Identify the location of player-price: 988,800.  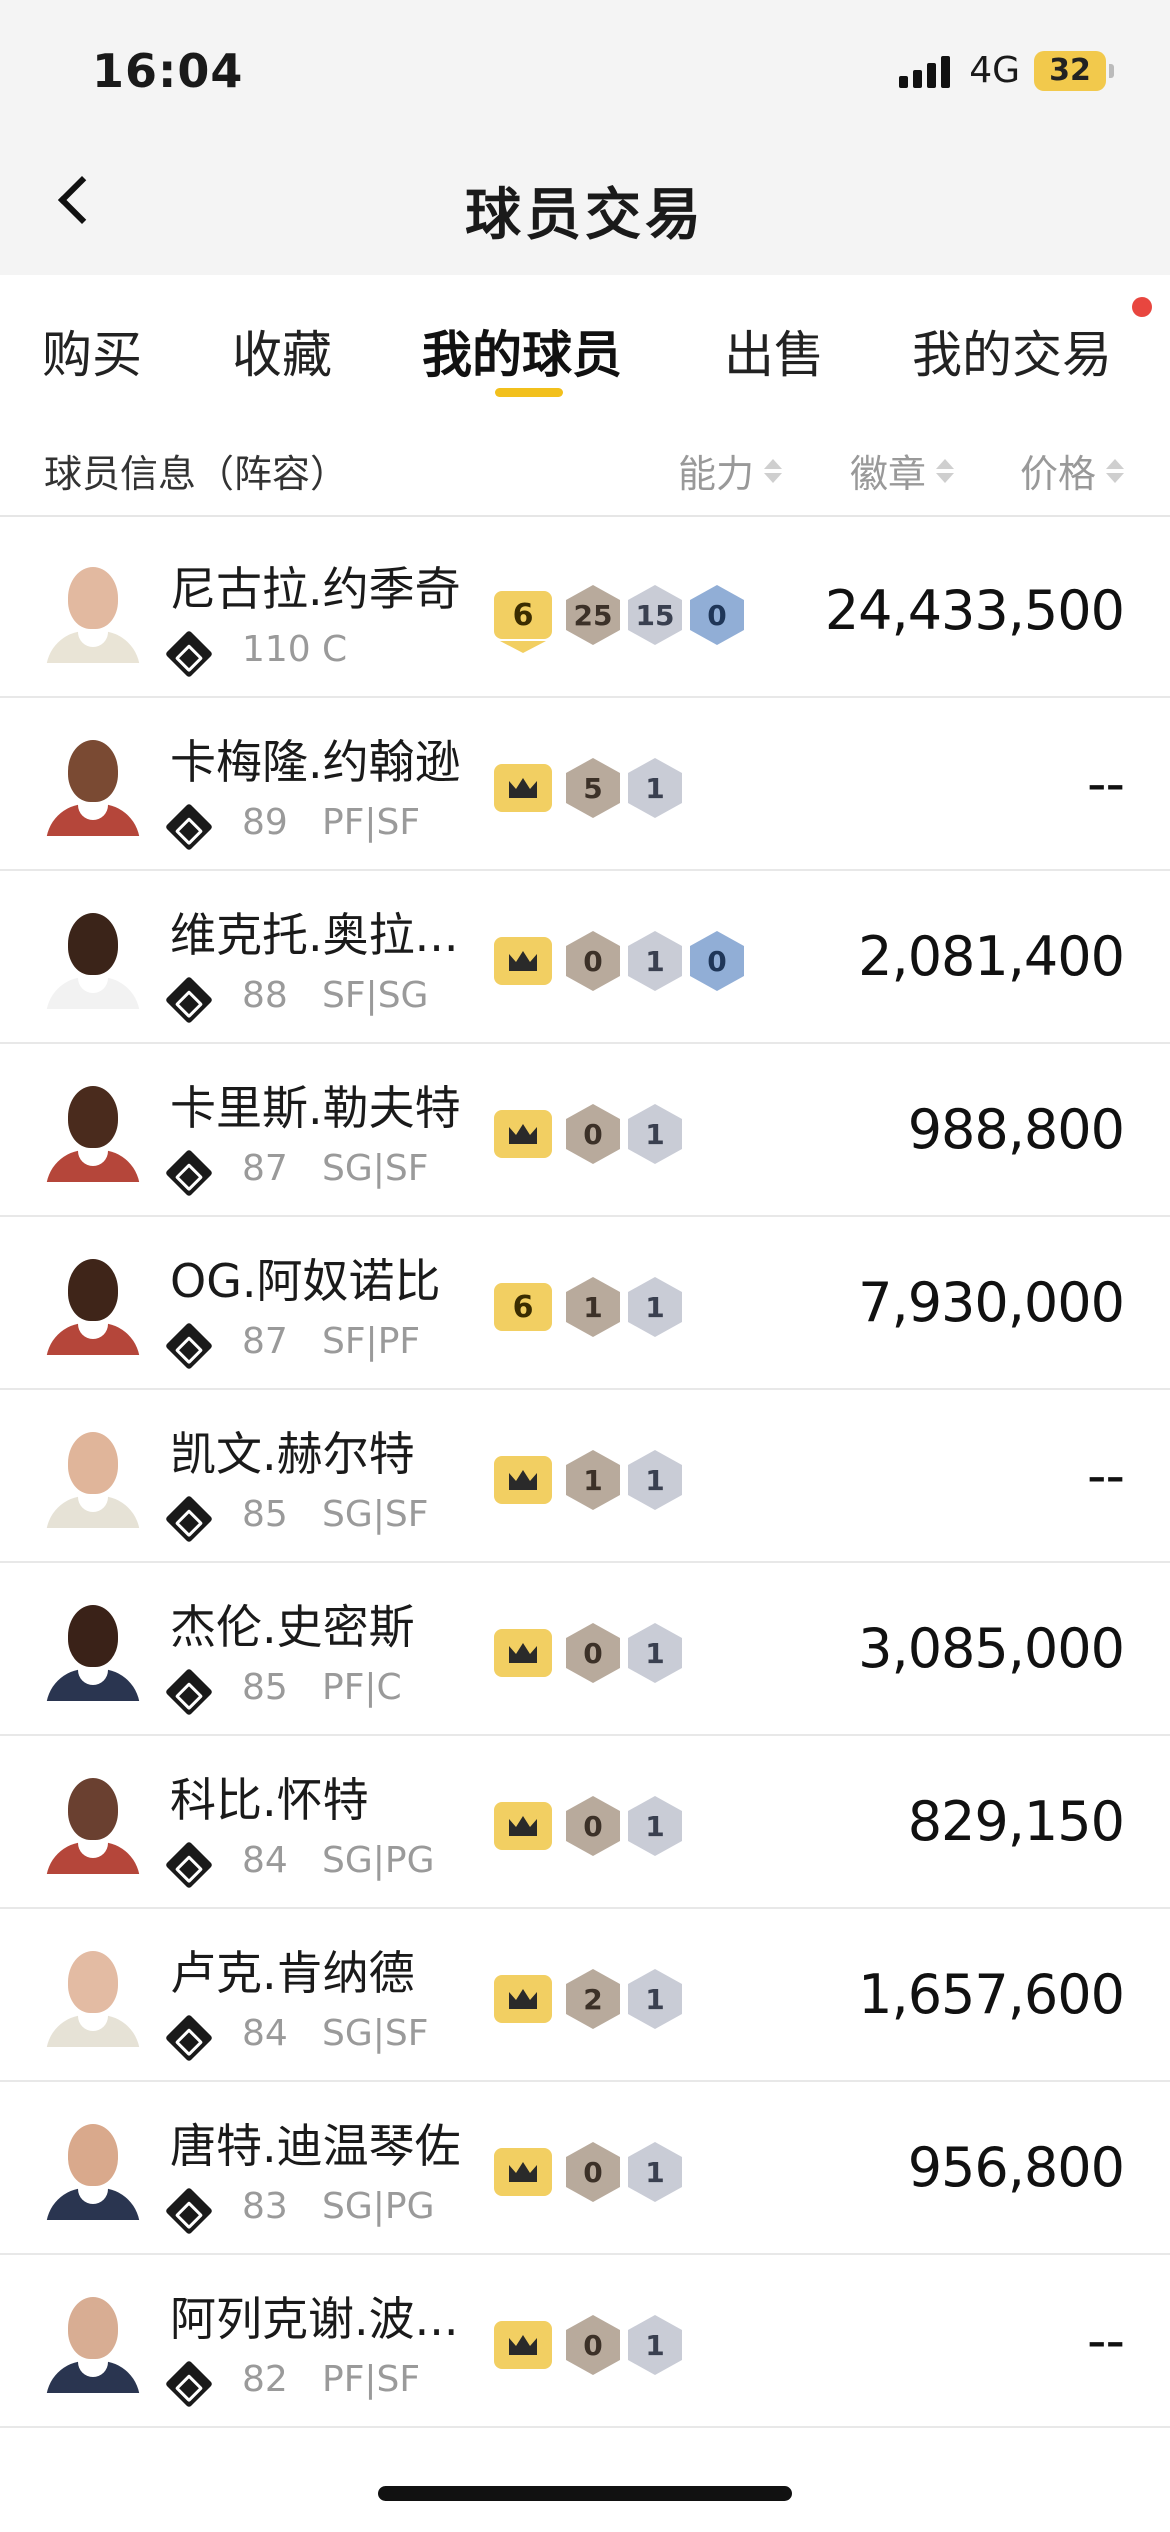
(1016, 1129).